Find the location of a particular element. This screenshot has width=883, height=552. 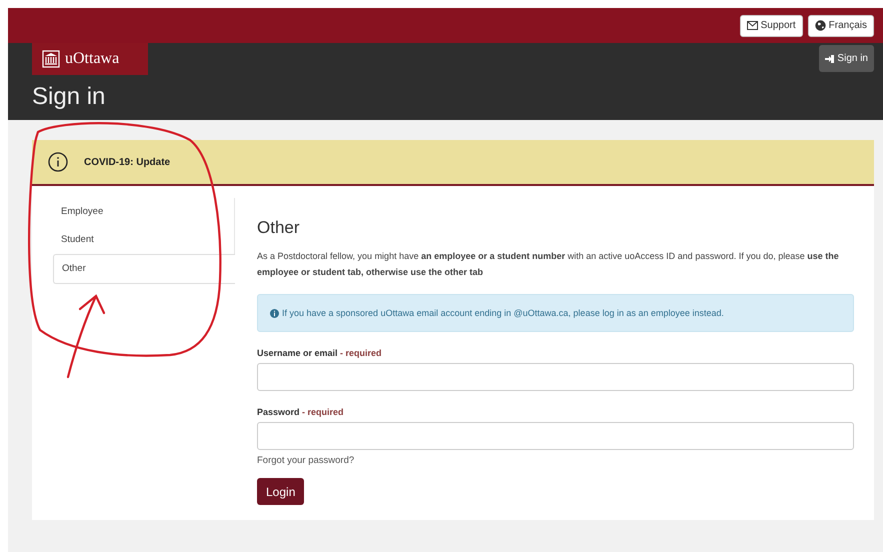

notice-text: If you have a sponsored uOttawa email account ending in @uOttawa.ca, please log in as an employee instead. is located at coordinates (503, 313).